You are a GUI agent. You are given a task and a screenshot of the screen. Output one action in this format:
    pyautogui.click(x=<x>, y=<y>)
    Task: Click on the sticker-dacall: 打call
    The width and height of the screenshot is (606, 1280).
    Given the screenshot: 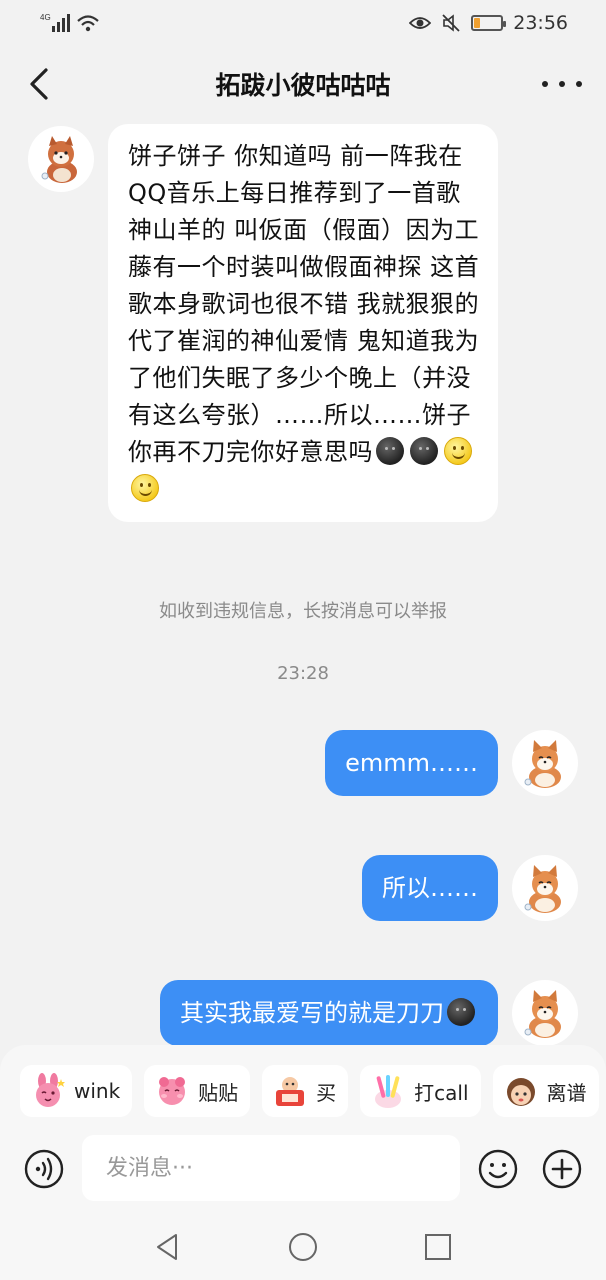 What is the action you would take?
    pyautogui.click(x=420, y=1091)
    